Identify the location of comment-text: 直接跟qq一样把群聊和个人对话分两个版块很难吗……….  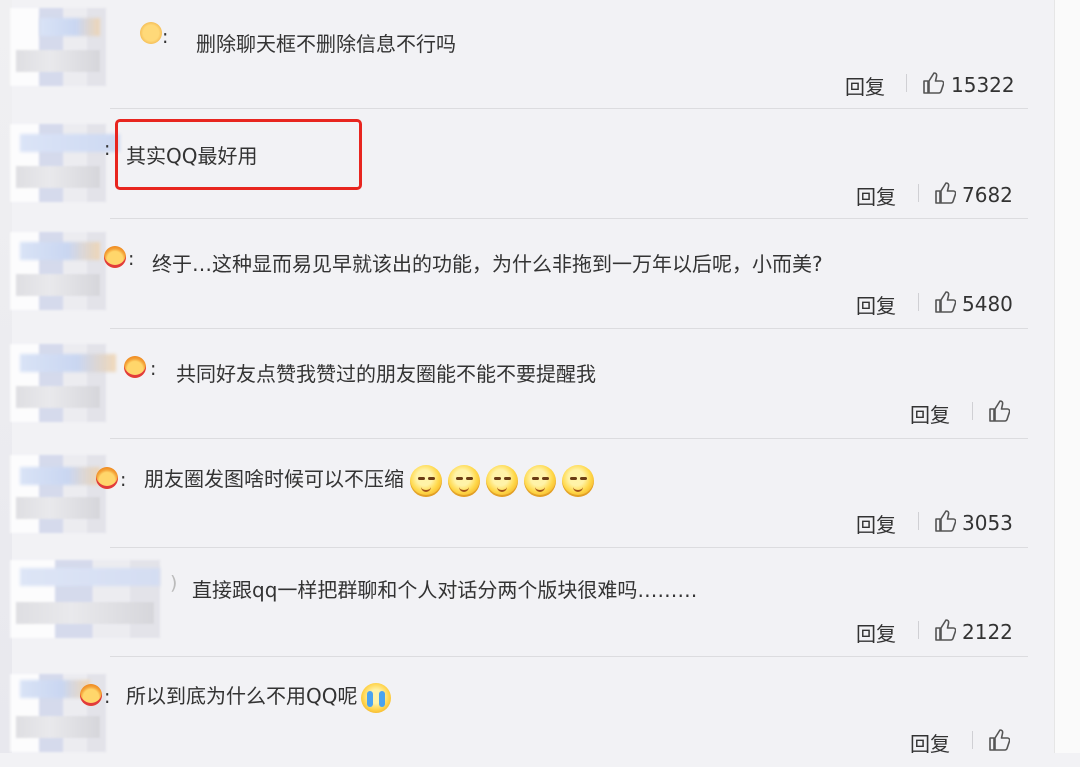
(445, 590).